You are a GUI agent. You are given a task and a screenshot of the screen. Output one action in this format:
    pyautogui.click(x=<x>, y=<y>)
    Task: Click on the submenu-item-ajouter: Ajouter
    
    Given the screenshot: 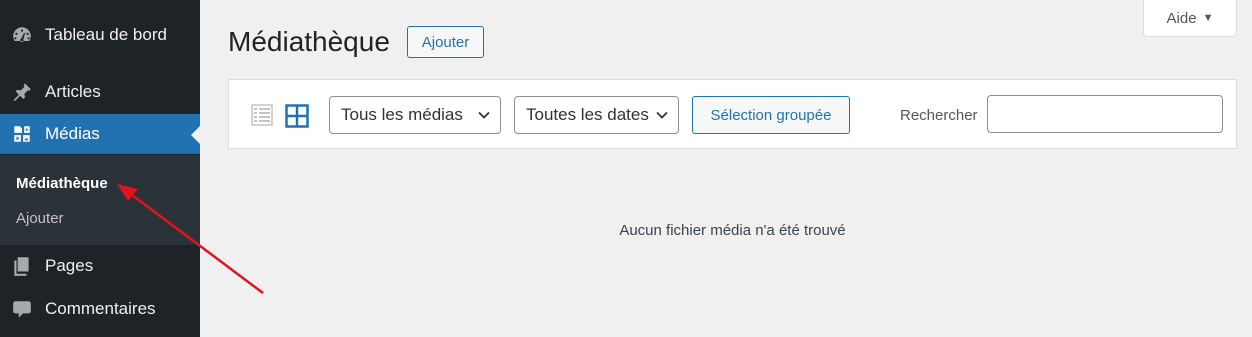 What is the action you would take?
    pyautogui.click(x=40, y=218)
    